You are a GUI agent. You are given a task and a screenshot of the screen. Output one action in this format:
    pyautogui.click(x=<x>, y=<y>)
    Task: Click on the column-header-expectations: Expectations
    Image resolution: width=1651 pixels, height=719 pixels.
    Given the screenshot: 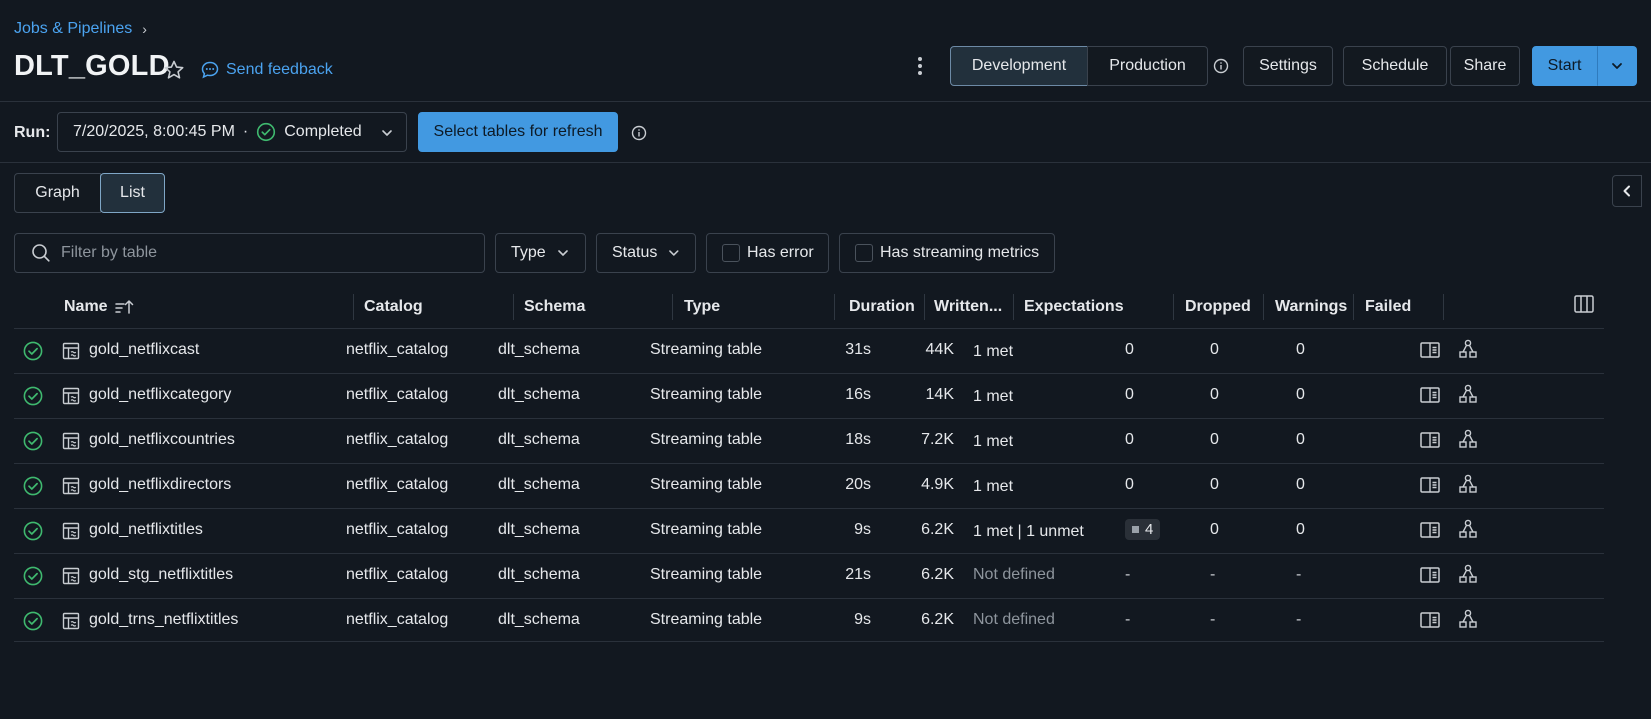 What is the action you would take?
    pyautogui.click(x=1074, y=307)
    